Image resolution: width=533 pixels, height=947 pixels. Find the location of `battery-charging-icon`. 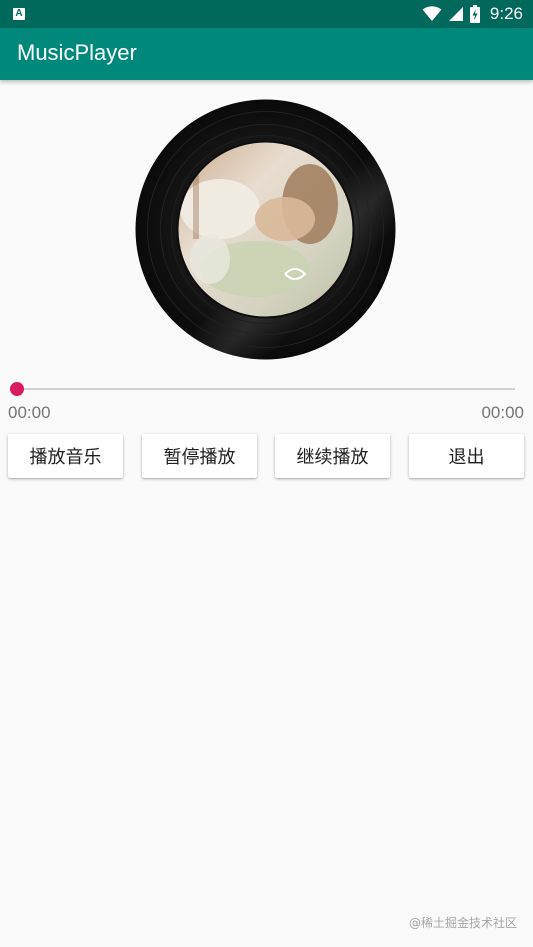

battery-charging-icon is located at coordinates (474, 14).